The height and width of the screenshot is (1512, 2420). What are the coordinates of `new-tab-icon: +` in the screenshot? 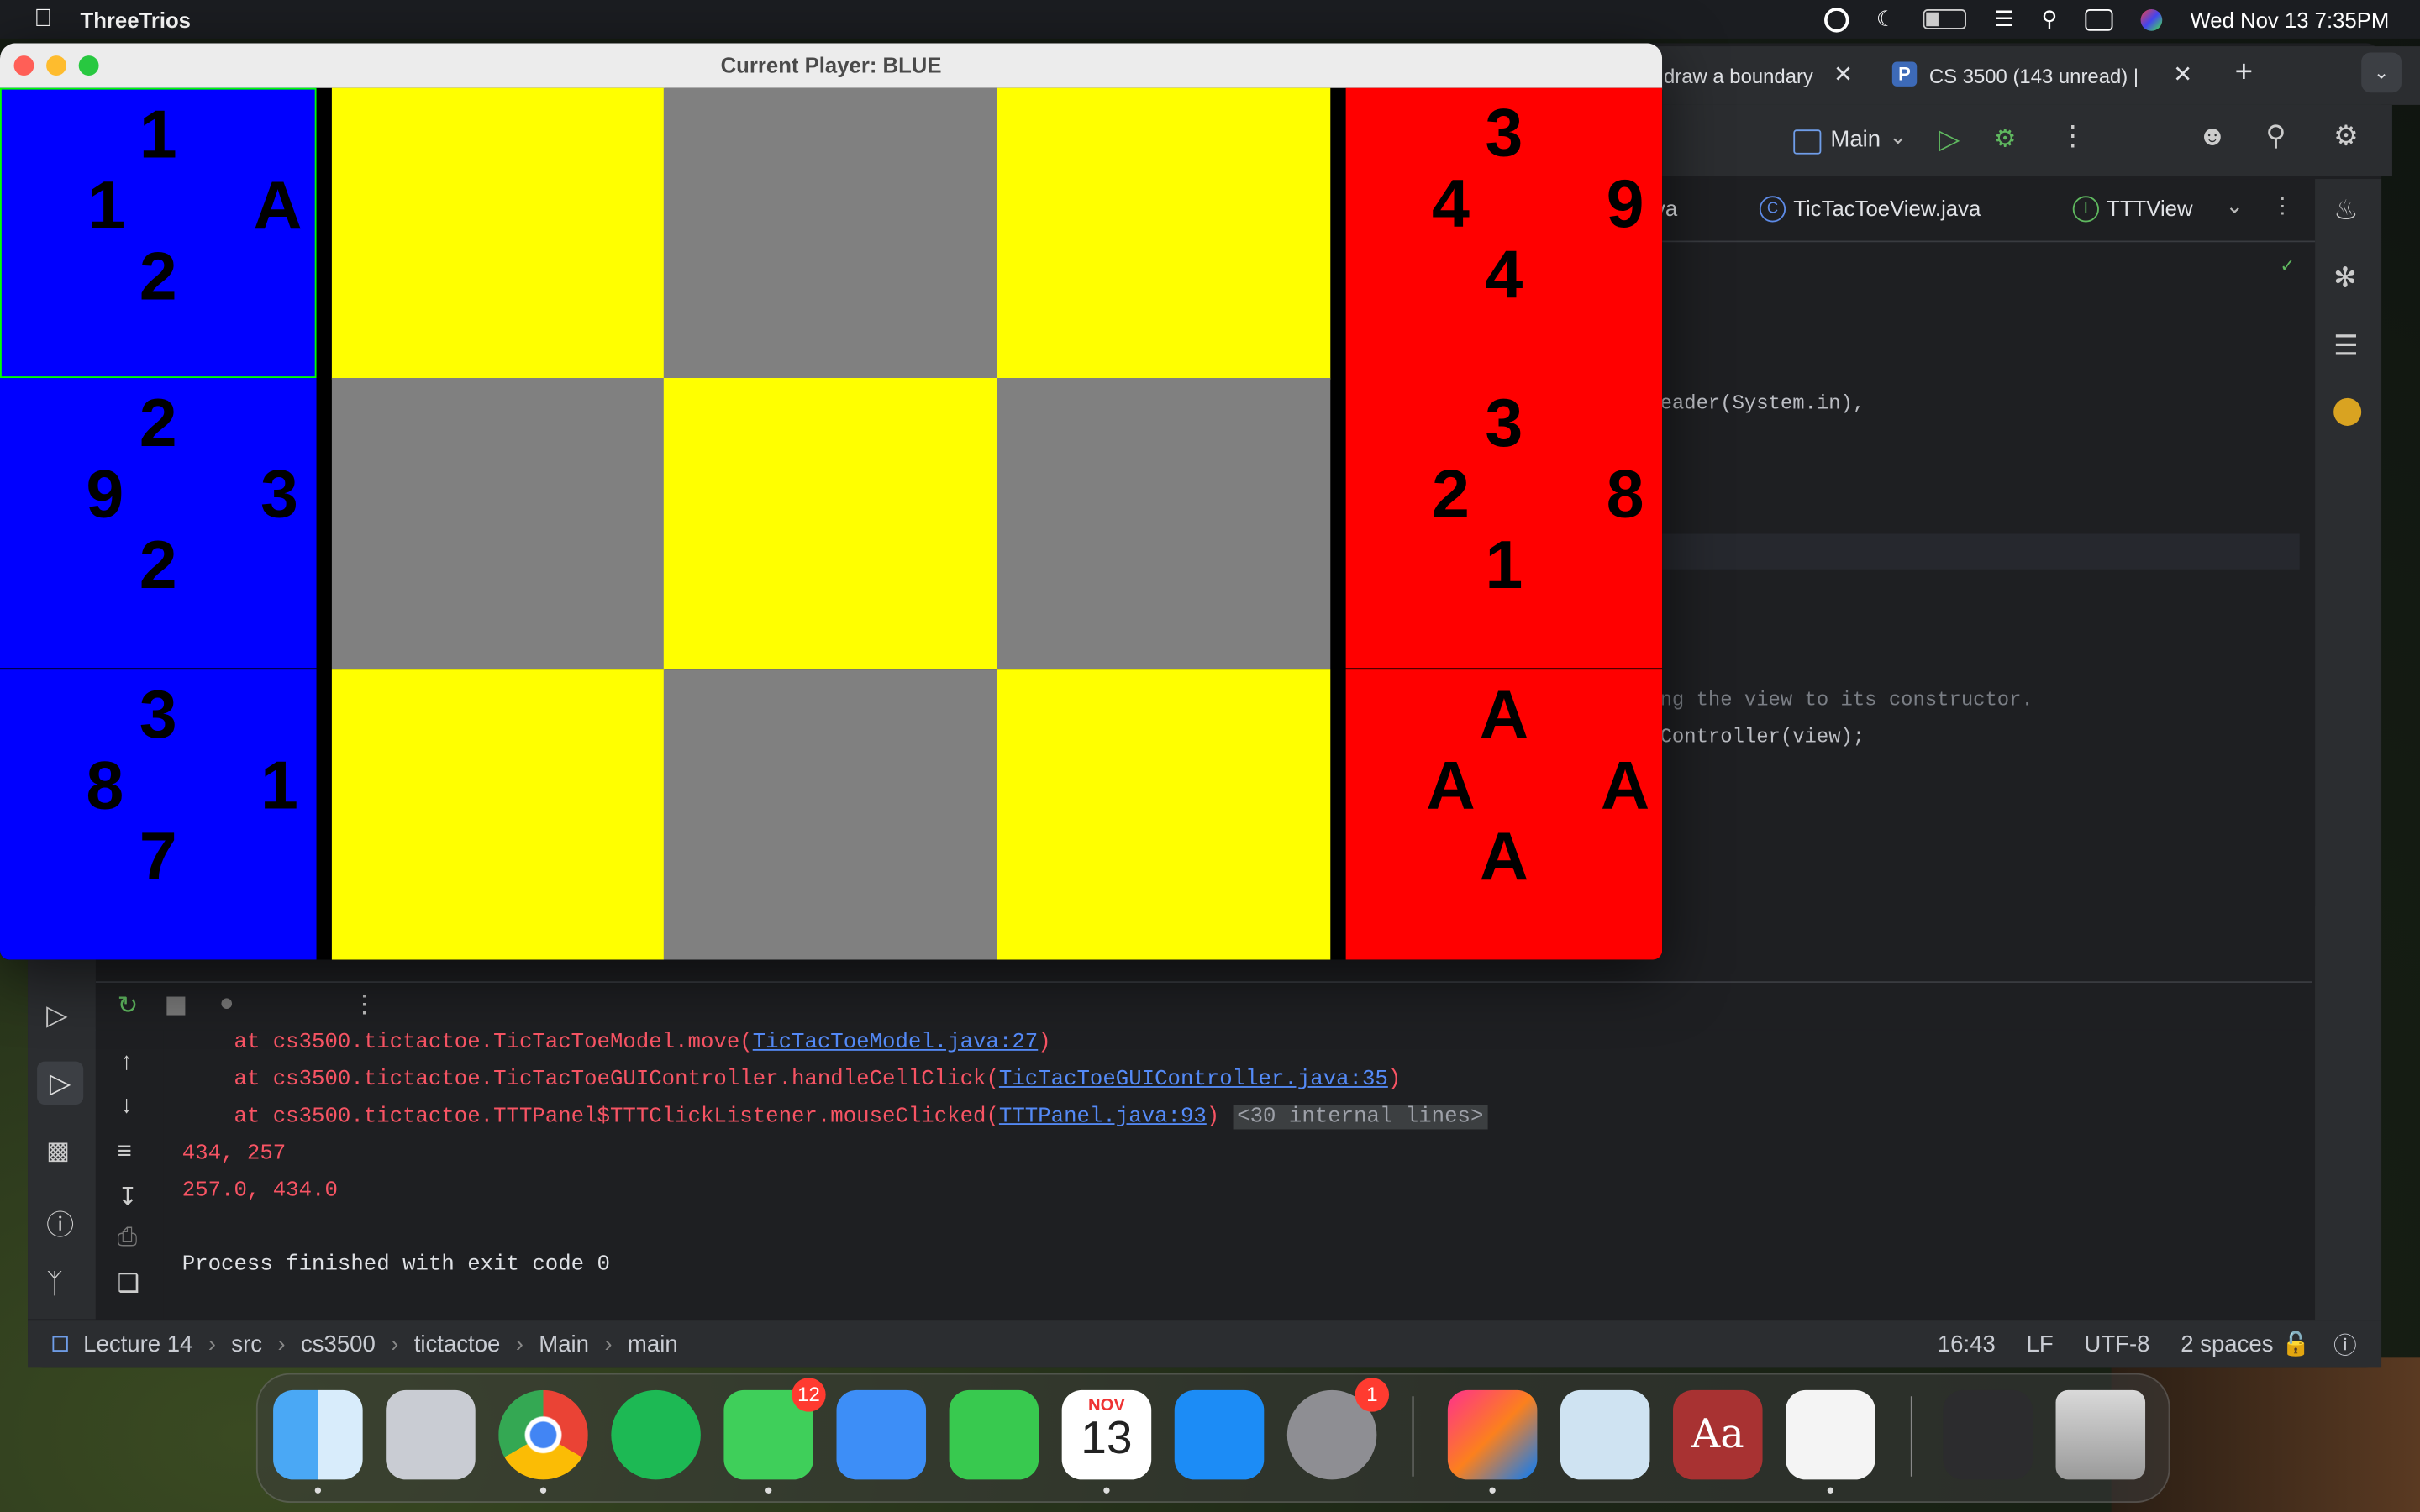 It's located at (2244, 73).